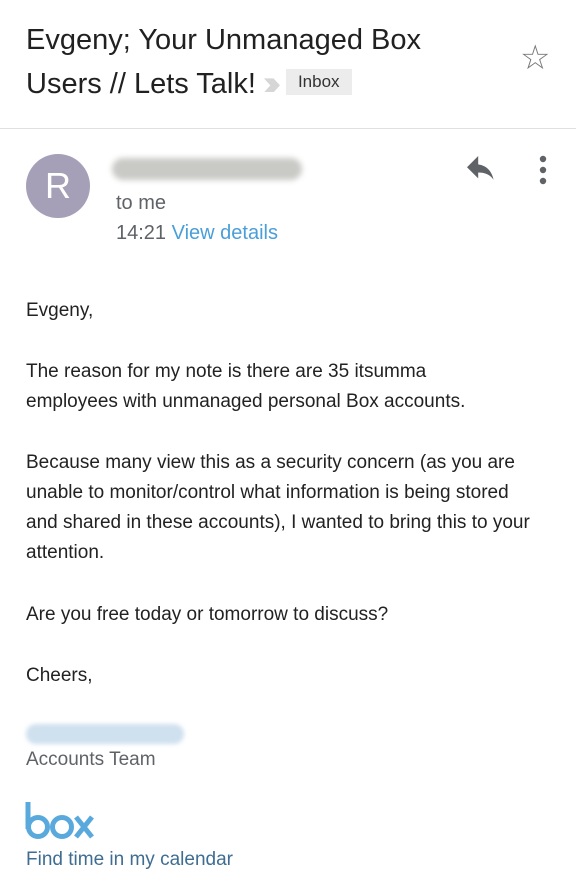 Image resolution: width=576 pixels, height=884 pixels. I want to click on signature-name-redacted, so click(105, 734).